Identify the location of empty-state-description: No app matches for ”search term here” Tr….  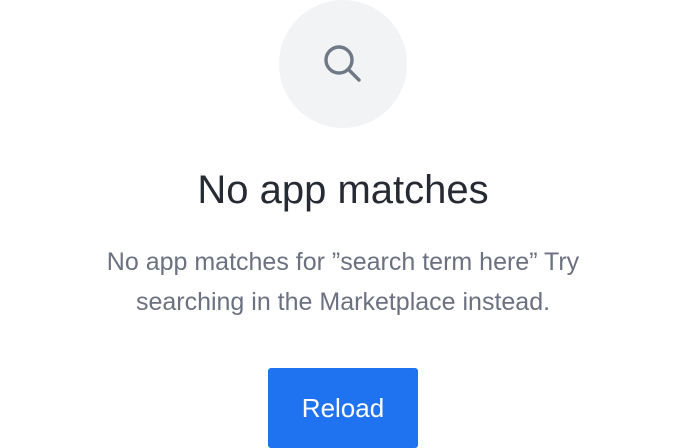
(343, 282).